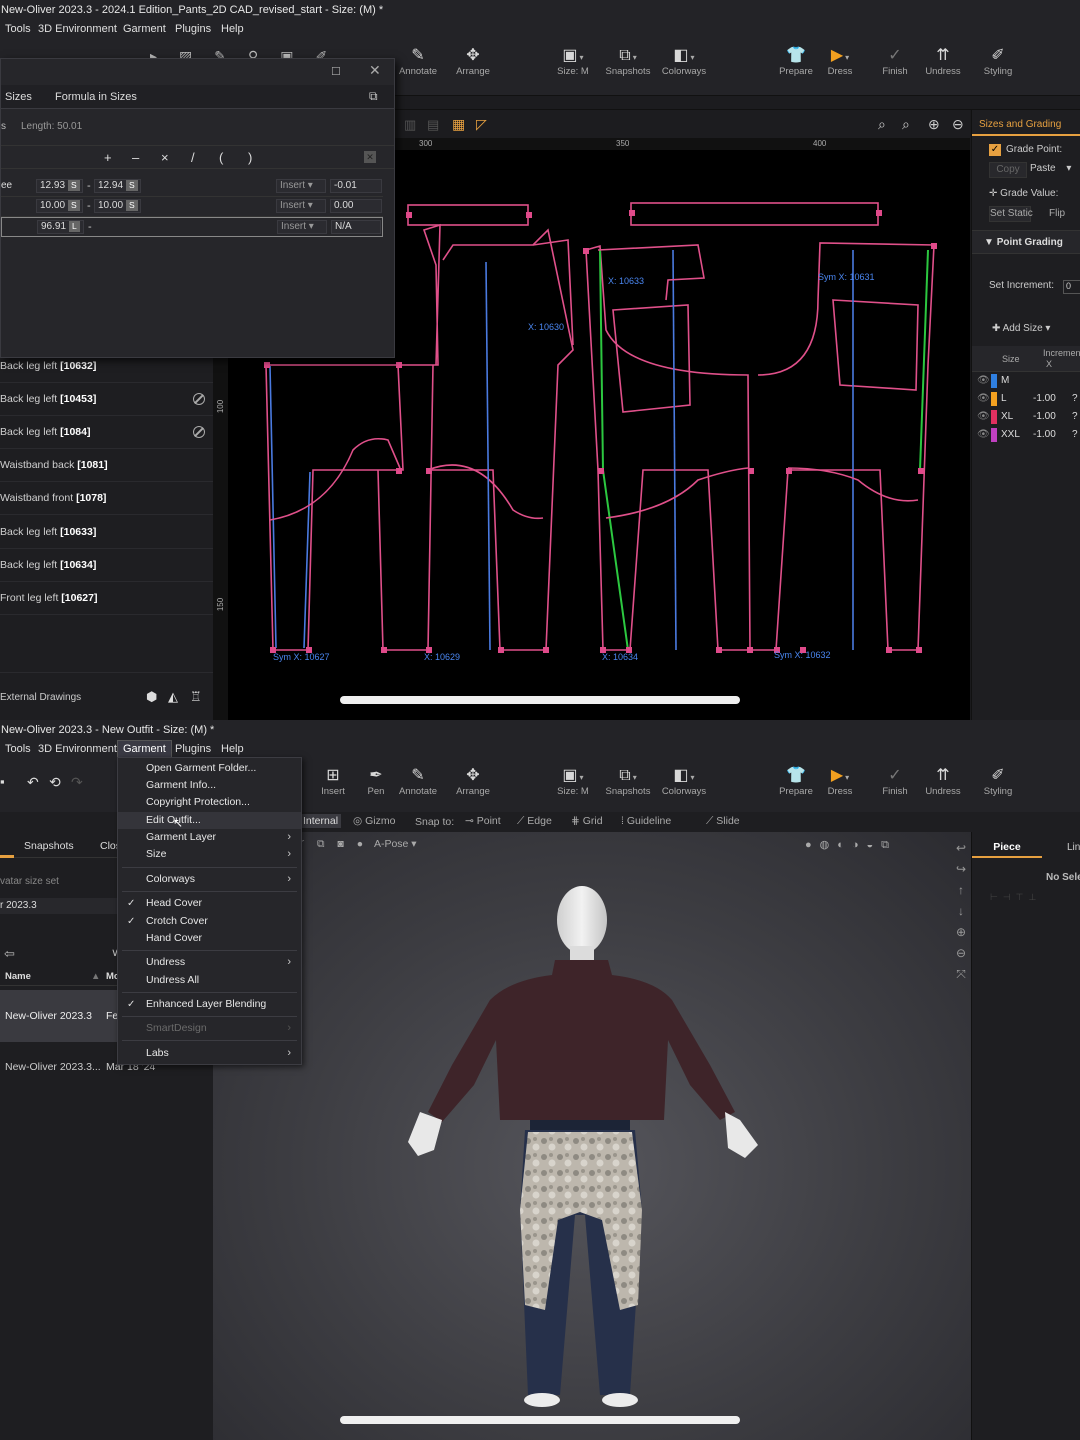  Describe the element at coordinates (418, 61) in the screenshot. I see `tool-annotate: ✎ Annotate` at that location.